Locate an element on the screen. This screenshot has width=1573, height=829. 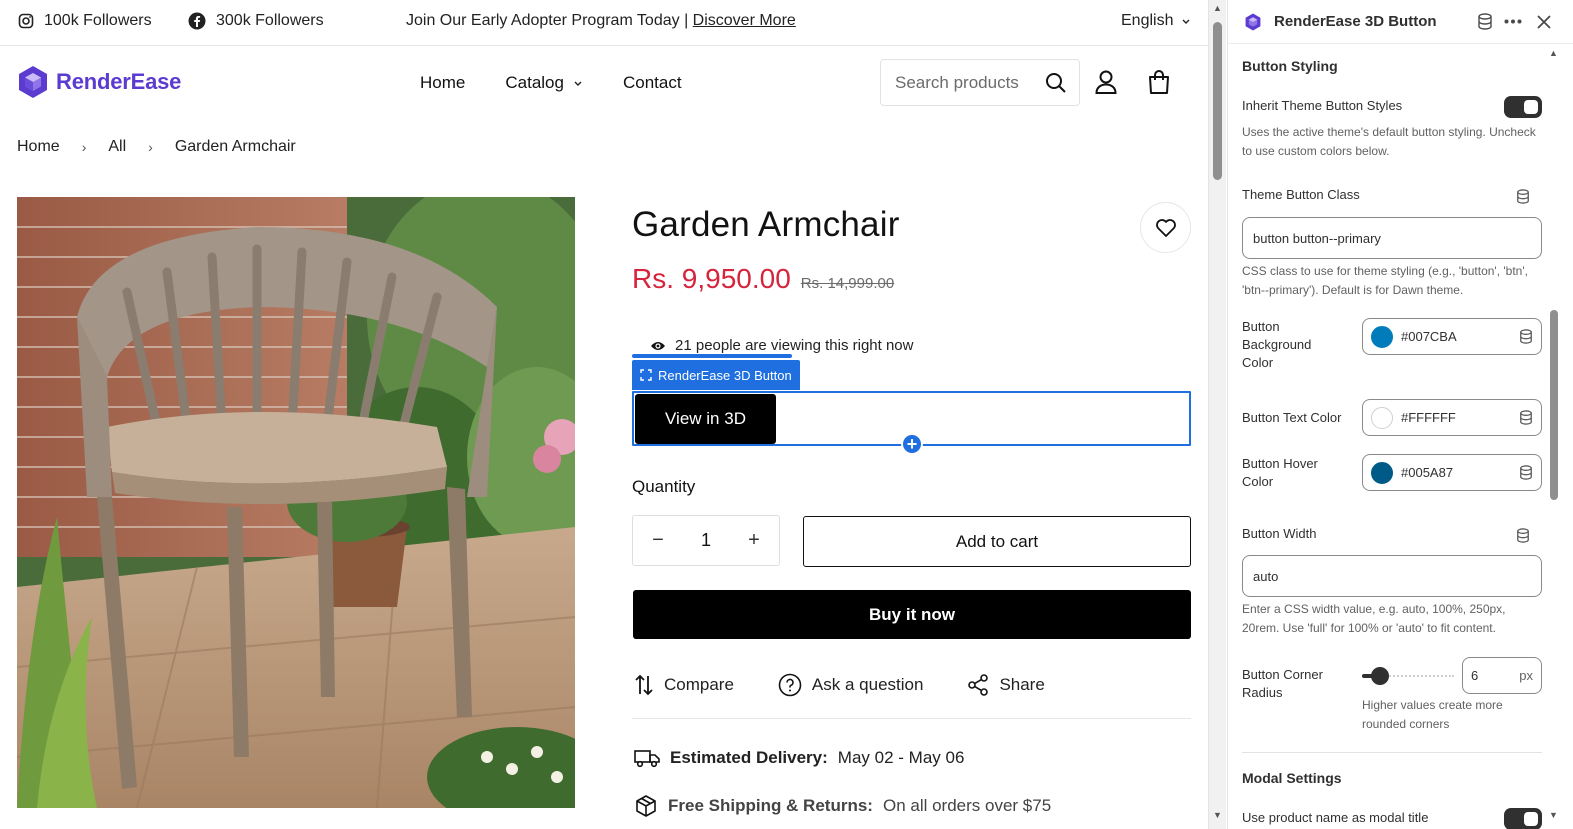
app-block-3d-button: View in 3D + is located at coordinates (911, 423).